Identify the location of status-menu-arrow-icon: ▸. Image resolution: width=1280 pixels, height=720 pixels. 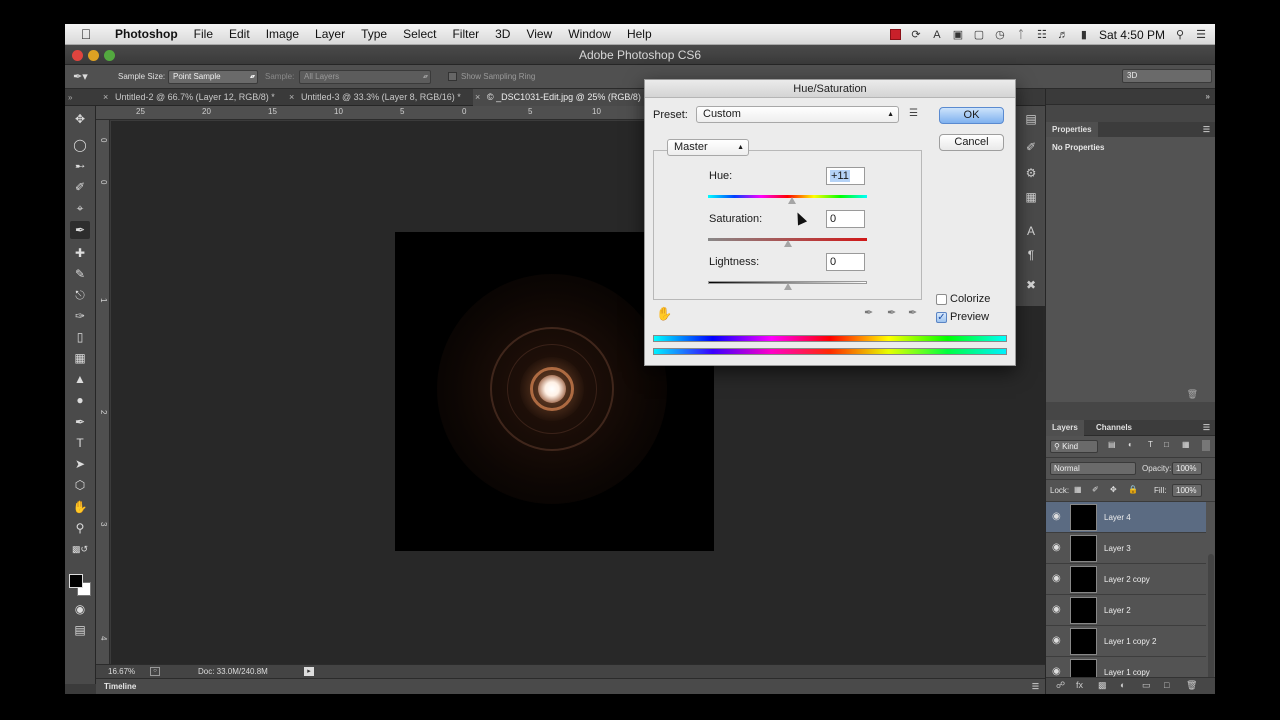
(309, 671).